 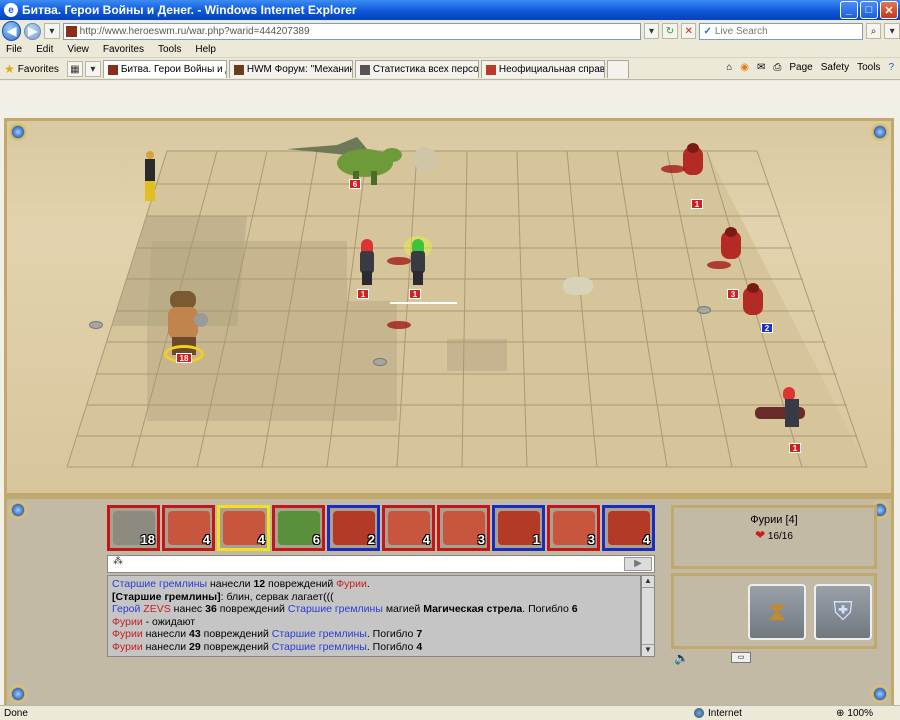 What do you see at coordinates (638, 564) in the screenshot?
I see `chat-send-button: ▶` at bounding box center [638, 564].